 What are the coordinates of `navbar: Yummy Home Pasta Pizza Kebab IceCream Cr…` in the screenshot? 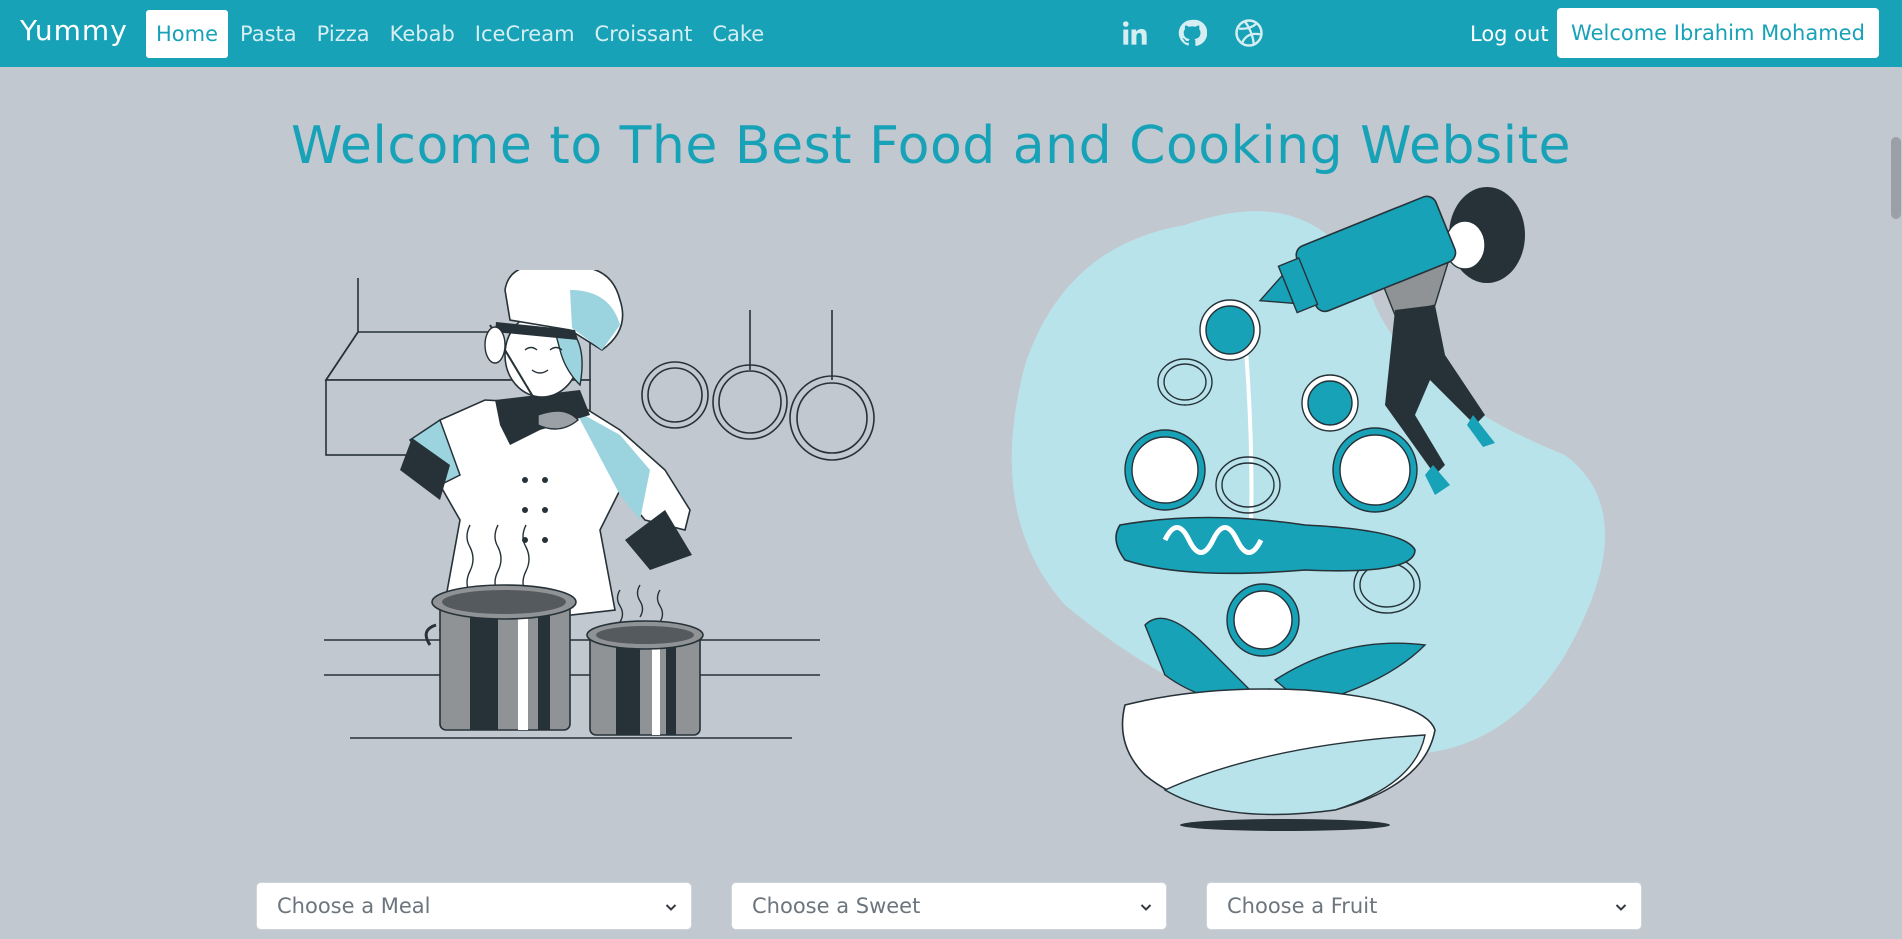 It's located at (951, 33).